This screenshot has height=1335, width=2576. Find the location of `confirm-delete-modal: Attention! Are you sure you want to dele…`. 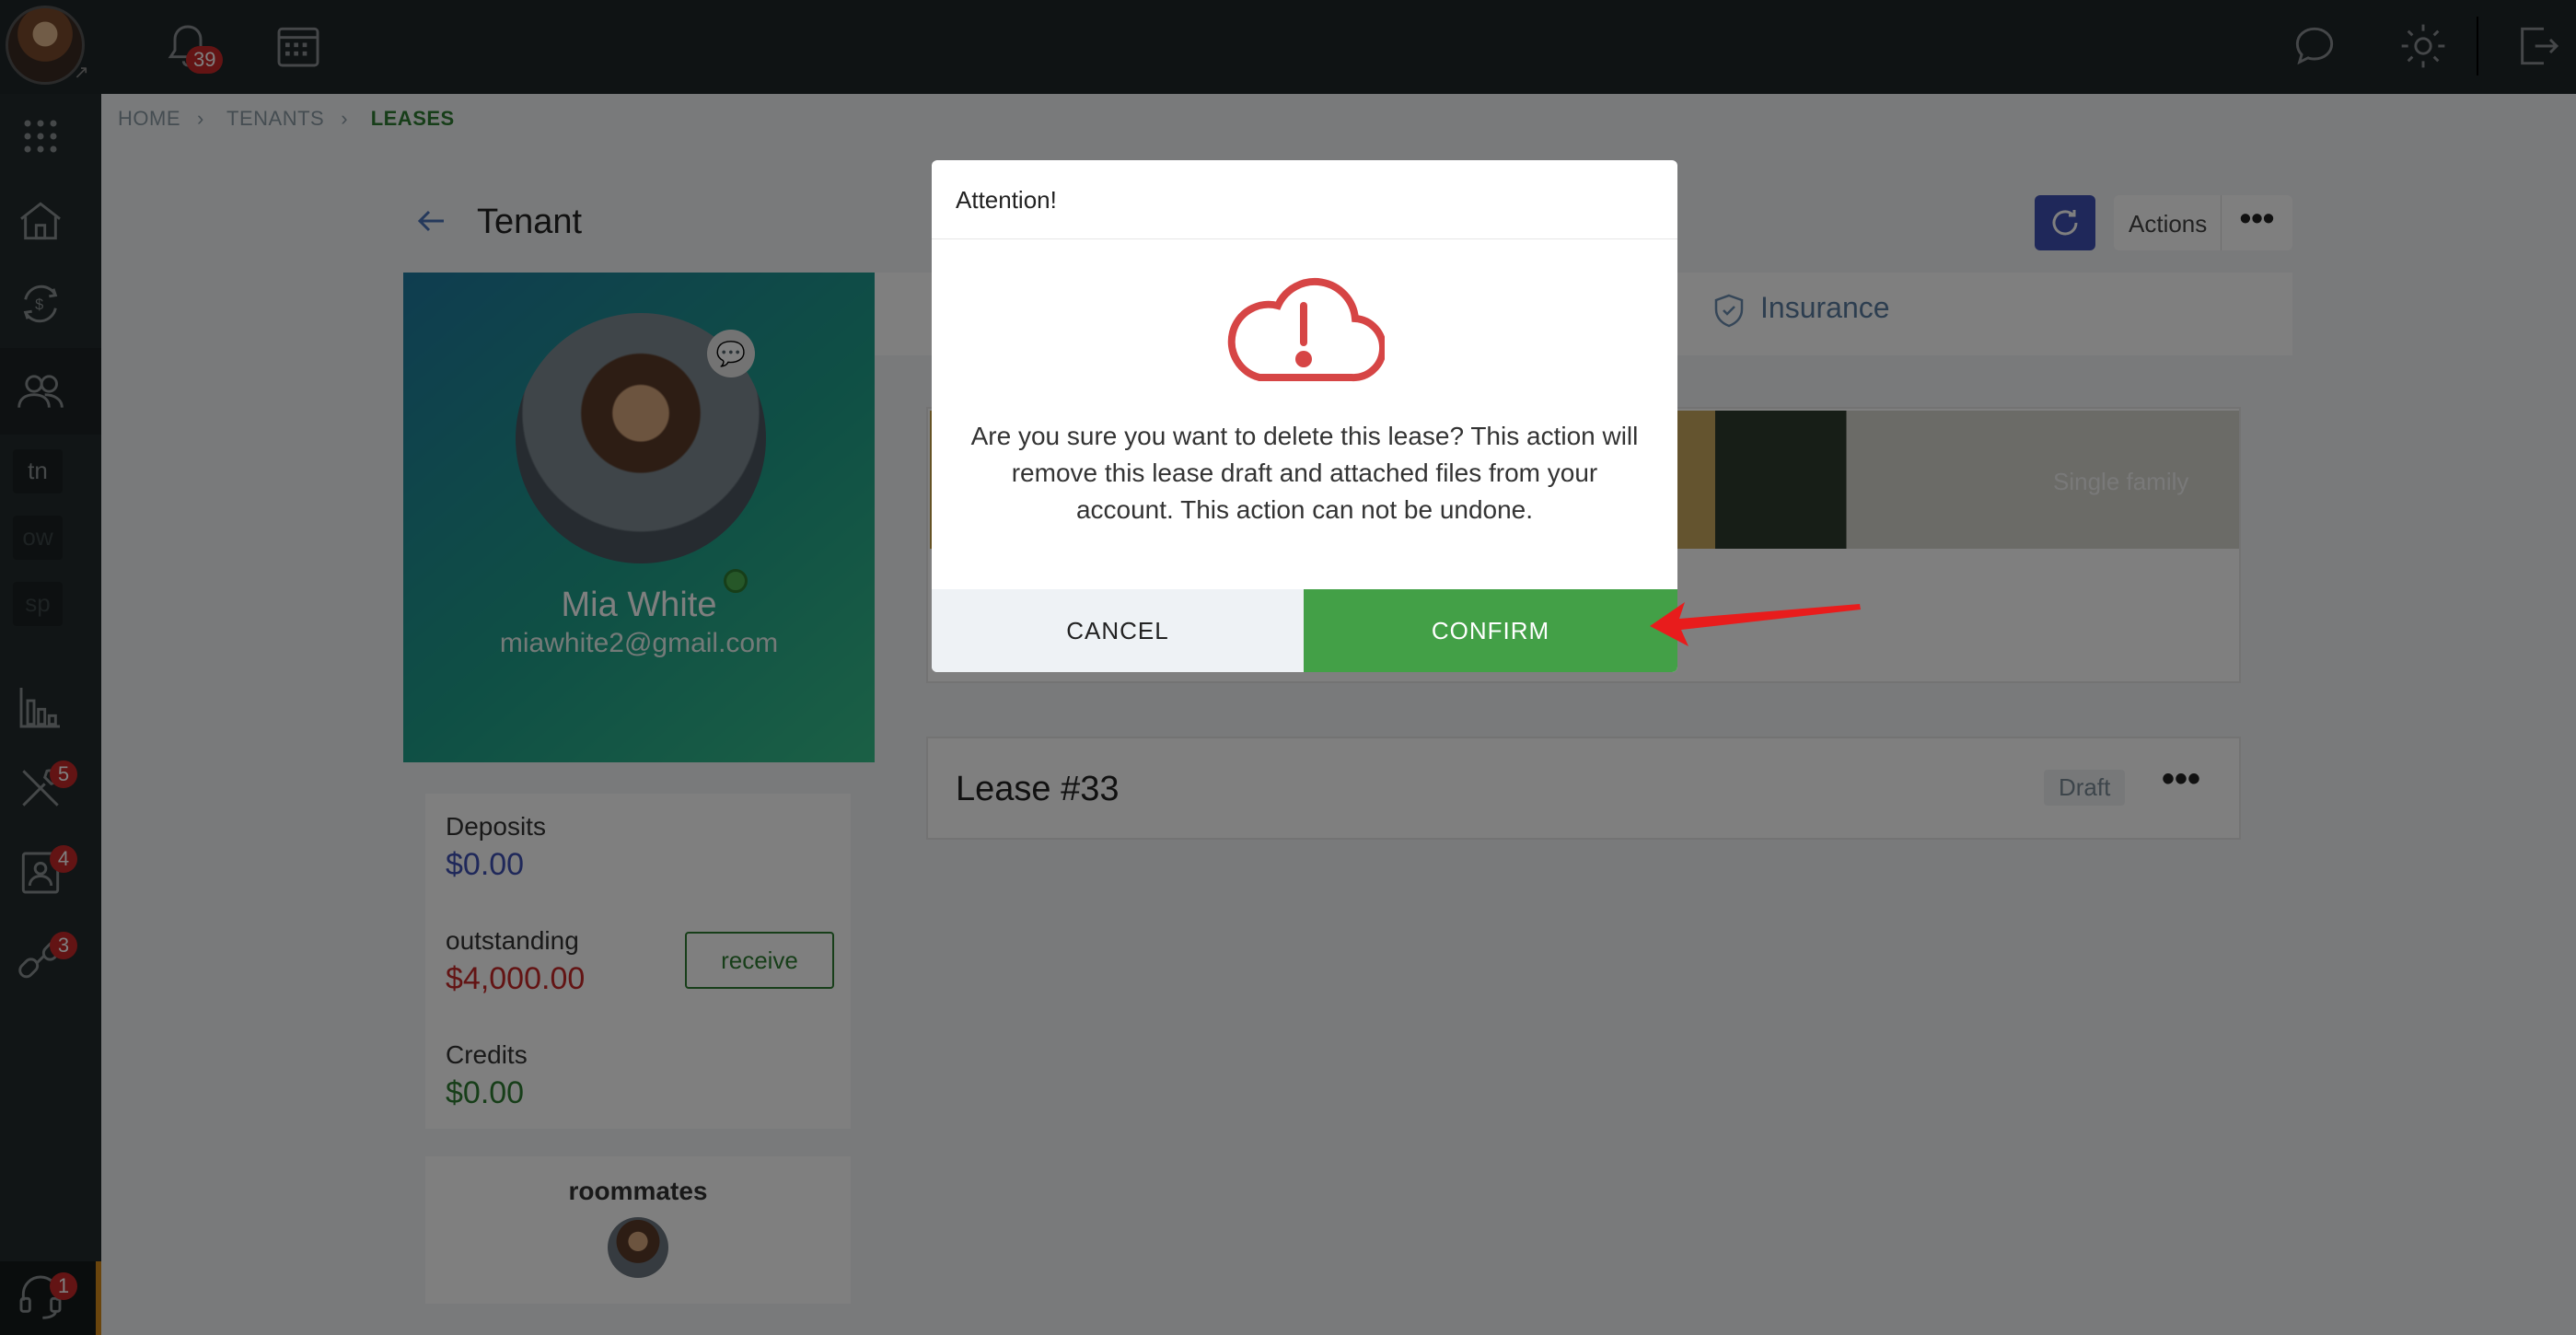

confirm-delete-modal: Attention! Are you sure you want to dele… is located at coordinates (1304, 416).